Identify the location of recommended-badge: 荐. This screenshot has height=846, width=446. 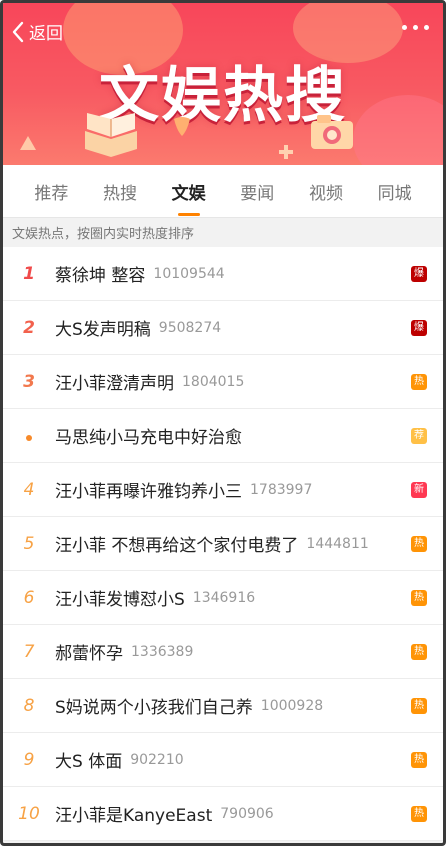
(419, 436).